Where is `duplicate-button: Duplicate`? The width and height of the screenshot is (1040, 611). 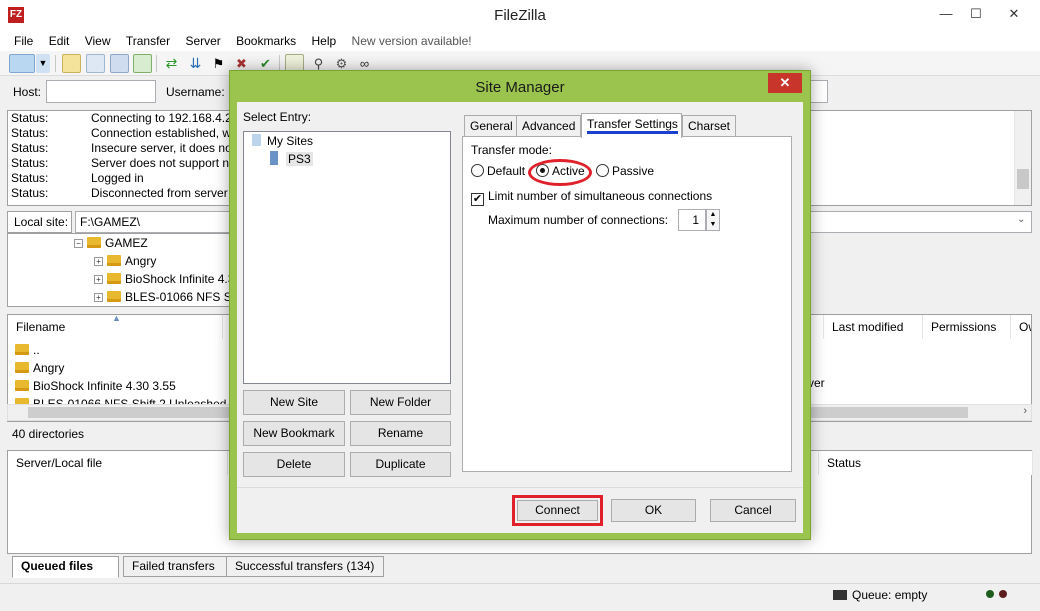
duplicate-button: Duplicate is located at coordinates (400, 464).